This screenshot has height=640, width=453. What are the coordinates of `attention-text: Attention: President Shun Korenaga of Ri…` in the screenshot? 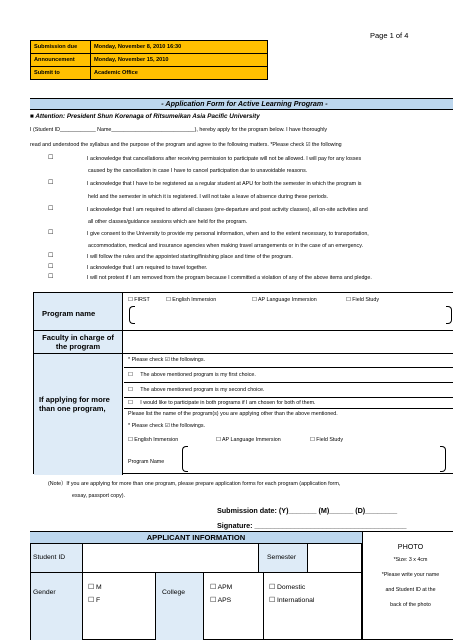 It's located at (147, 116).